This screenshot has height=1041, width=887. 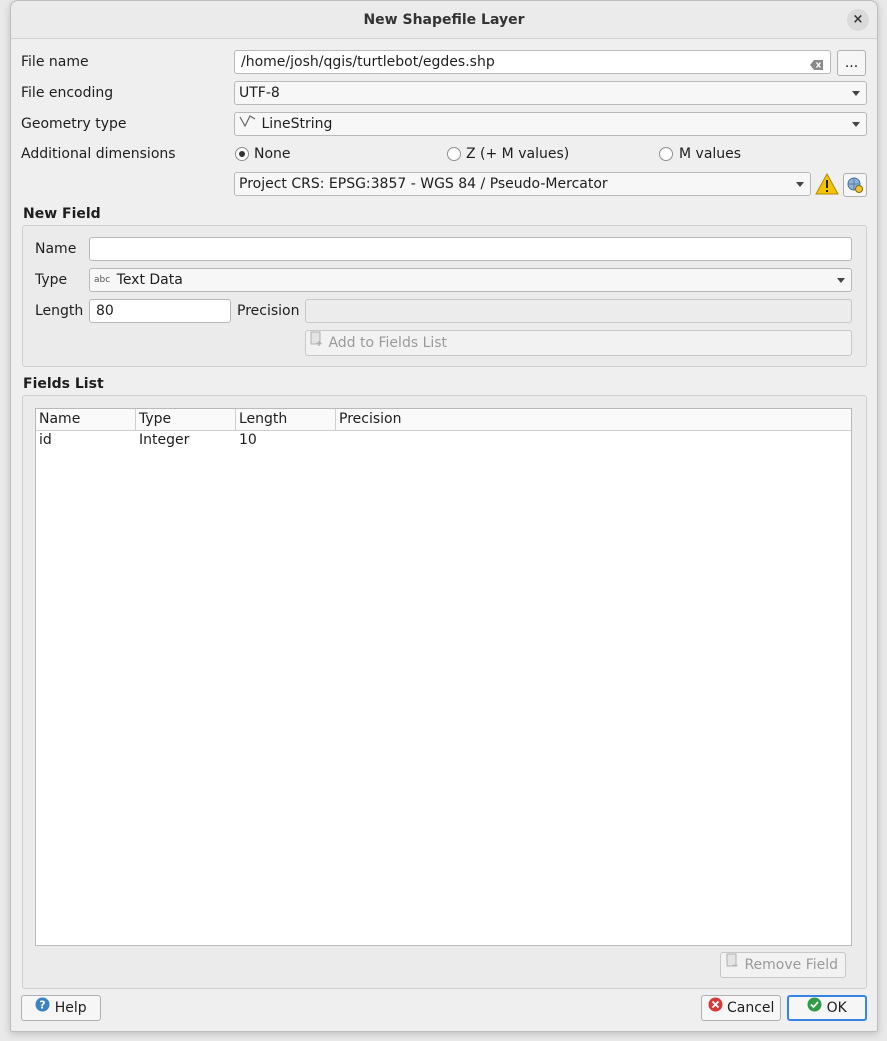 What do you see at coordinates (710, 154) in the screenshot?
I see `radio-m-values-label: M values` at bounding box center [710, 154].